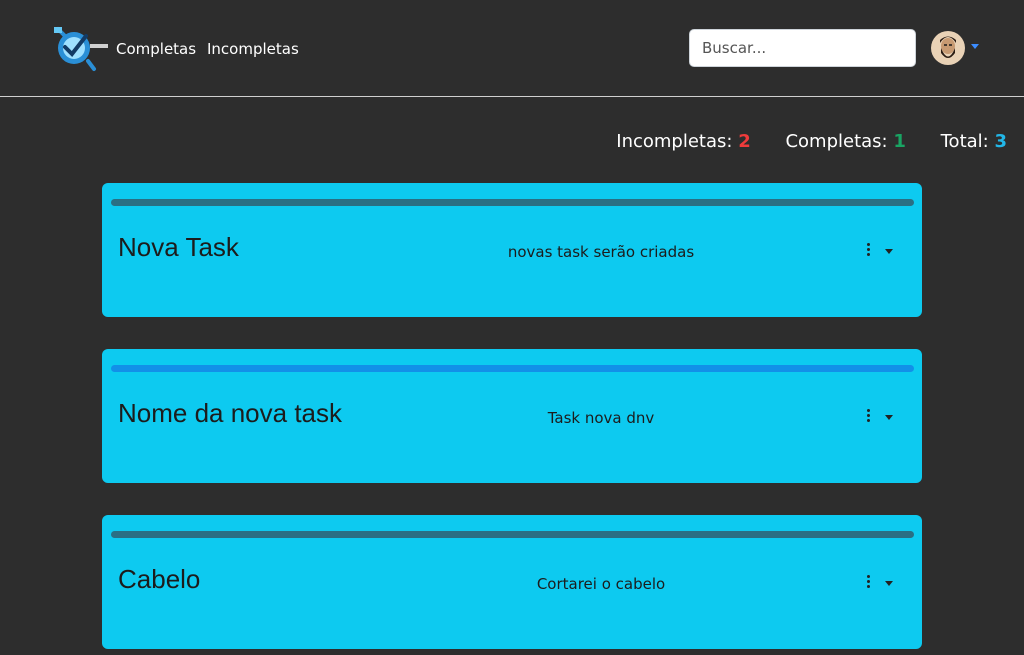 The width and height of the screenshot is (1024, 655). I want to click on total-counter: Total: 3, so click(974, 141).